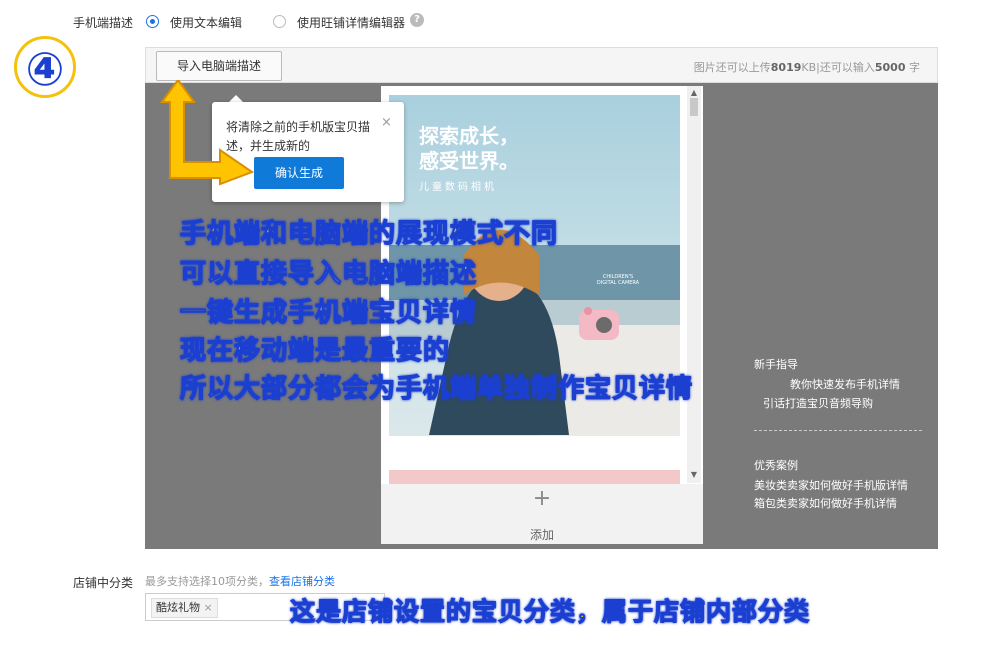  What do you see at coordinates (469, 136) in the screenshot?
I see `image-headline-line-1: 探索成长，` at bounding box center [469, 136].